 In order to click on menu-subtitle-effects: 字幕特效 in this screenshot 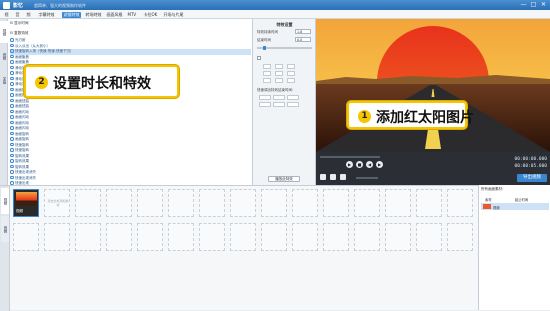, I will do `click(46, 15)`.